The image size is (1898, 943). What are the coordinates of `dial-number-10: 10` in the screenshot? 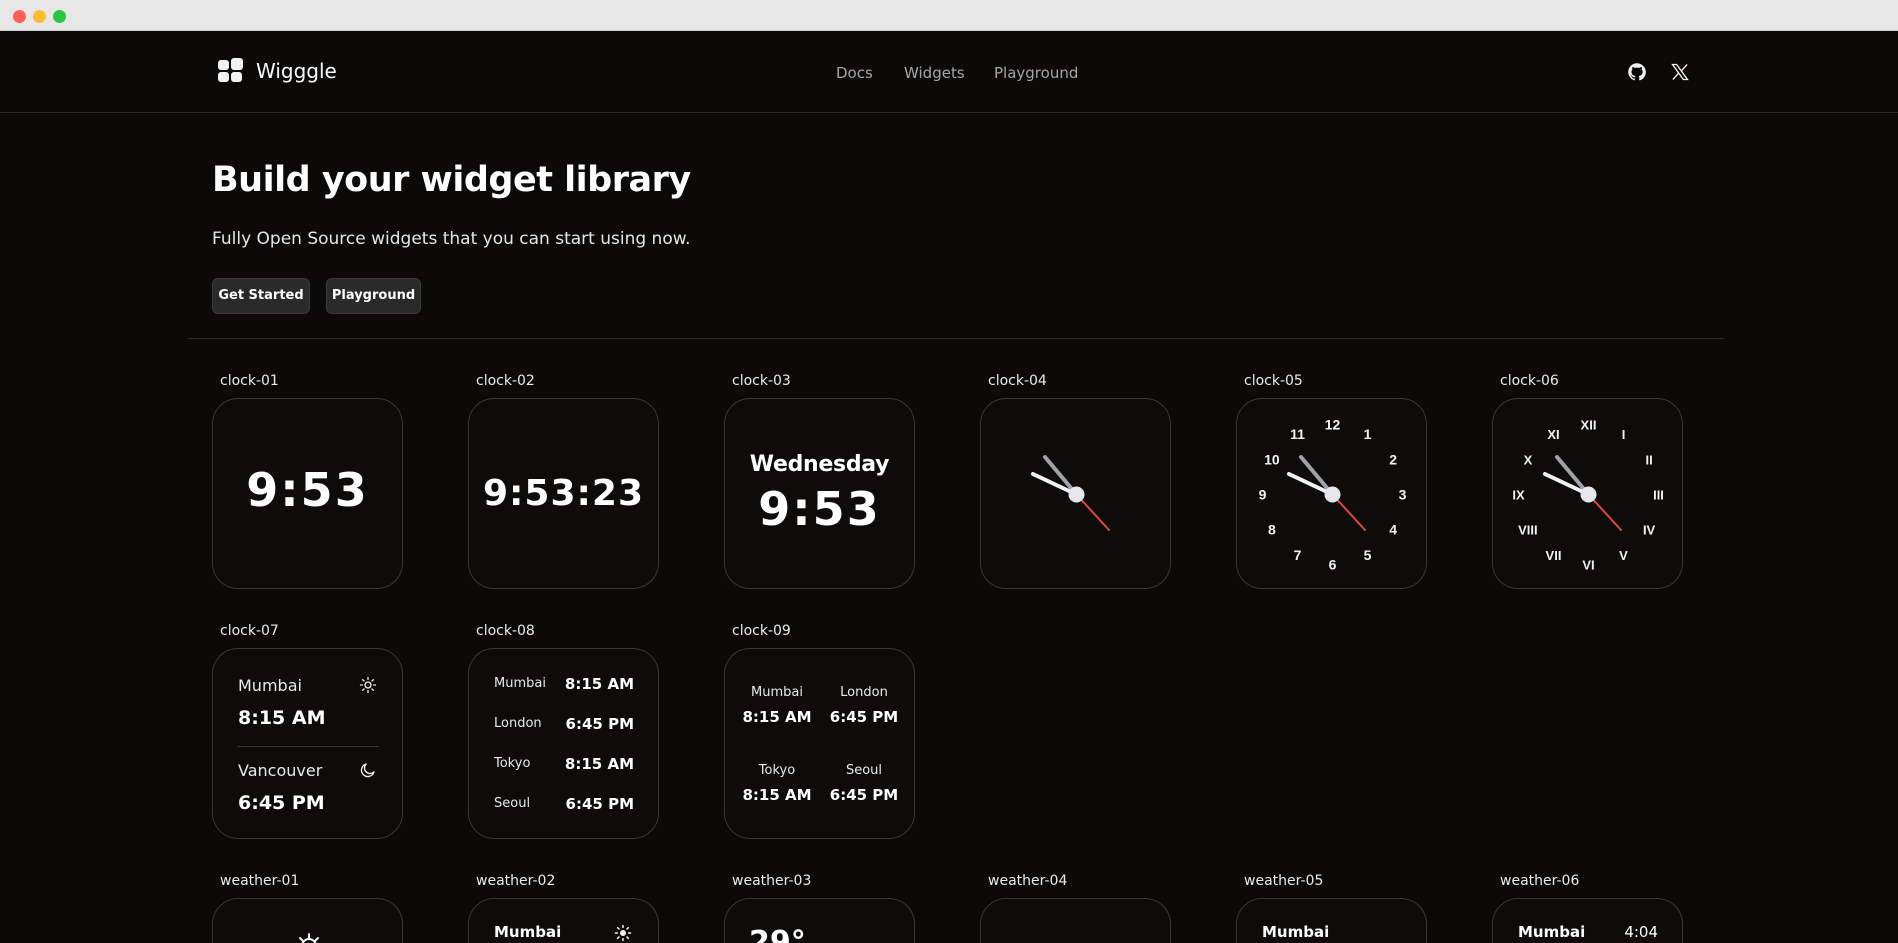 It's located at (1272, 460).